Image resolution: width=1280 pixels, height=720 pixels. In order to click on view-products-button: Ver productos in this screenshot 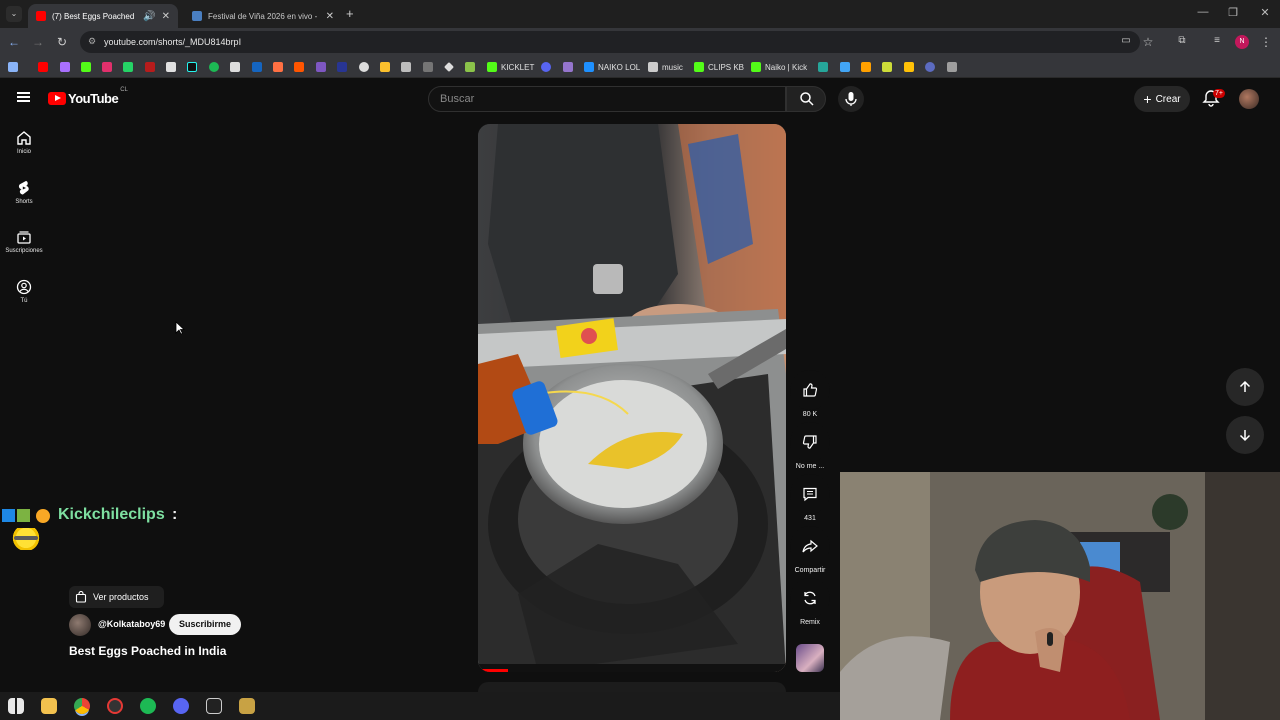, I will do `click(116, 597)`.